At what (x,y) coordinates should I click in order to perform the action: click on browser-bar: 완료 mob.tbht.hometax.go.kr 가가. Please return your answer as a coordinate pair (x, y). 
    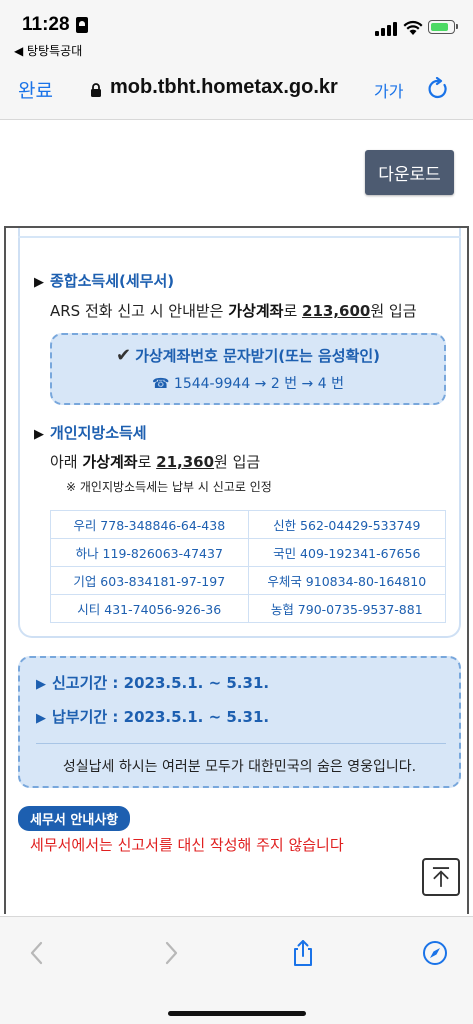
    Looking at the image, I should click on (236, 91).